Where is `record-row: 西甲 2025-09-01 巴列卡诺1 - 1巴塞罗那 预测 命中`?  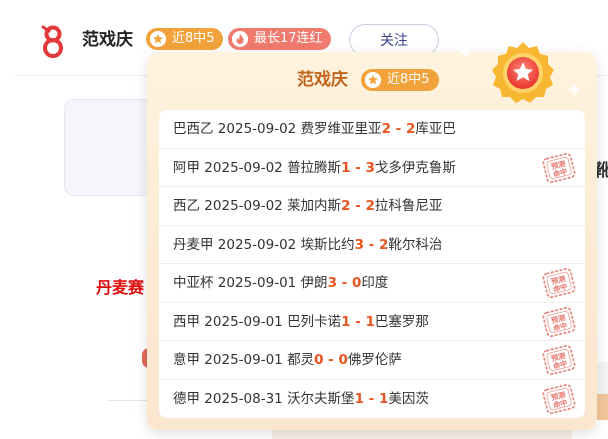 record-row: 西甲 2025-09-01 巴列卡诺1 - 1巴塞罗那 预测 命中 is located at coordinates (372, 322).